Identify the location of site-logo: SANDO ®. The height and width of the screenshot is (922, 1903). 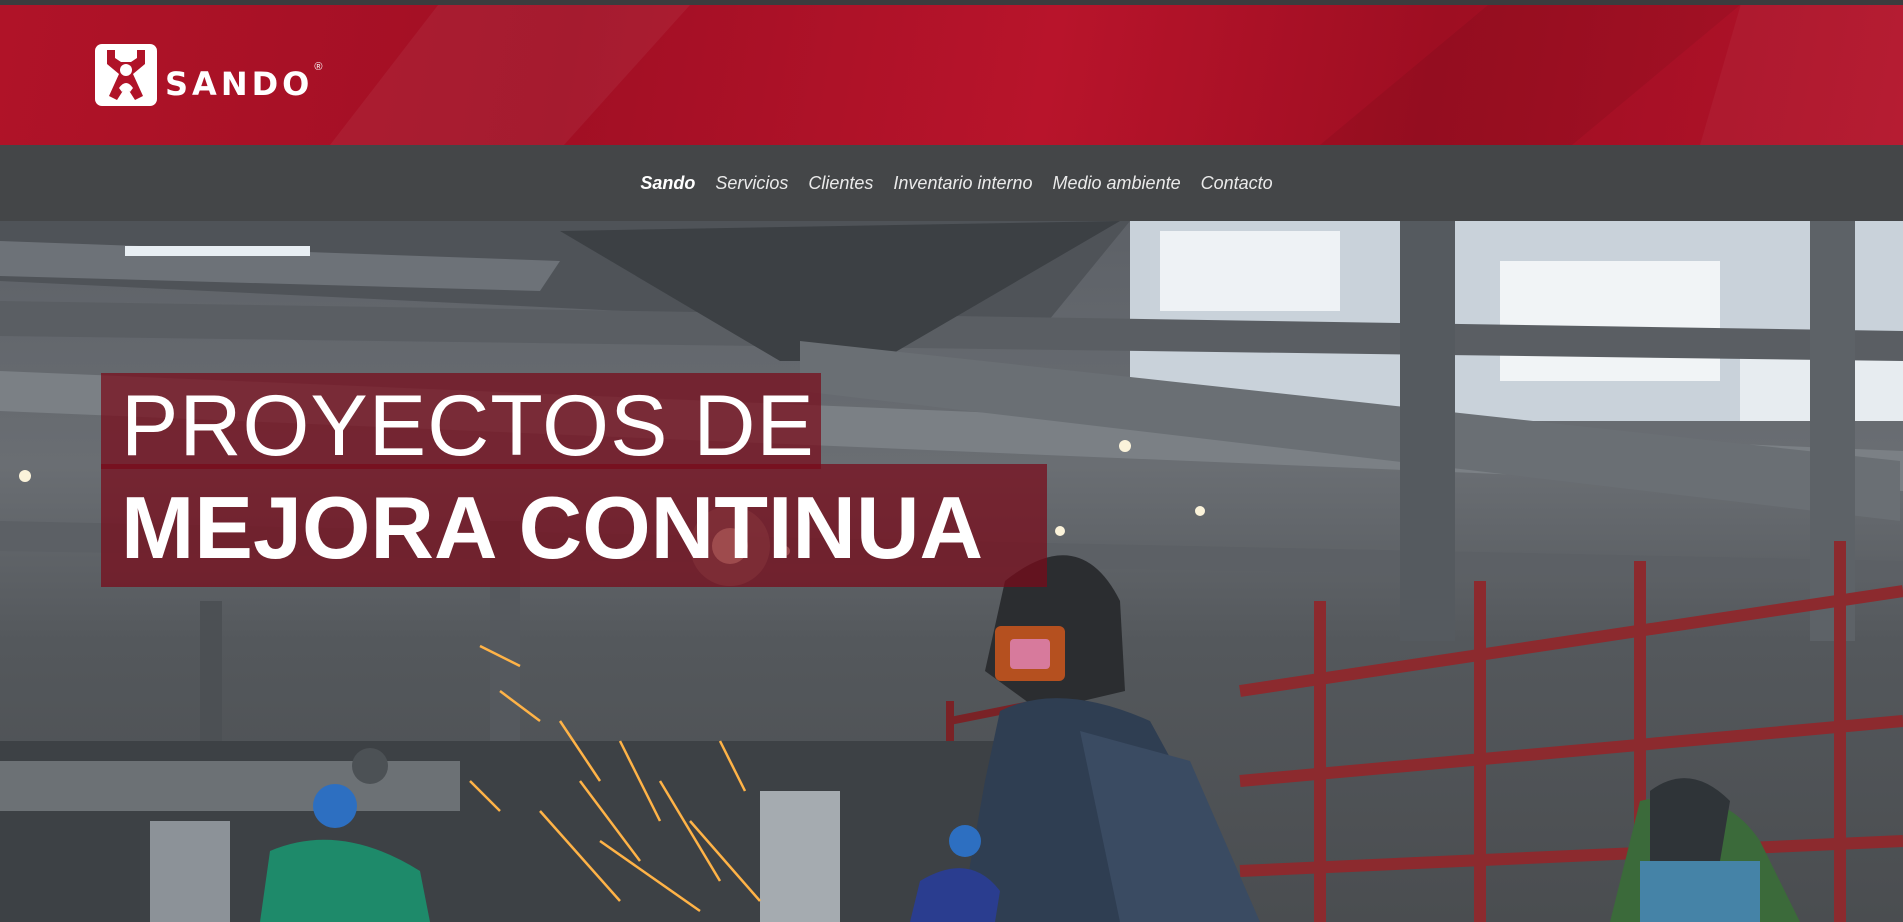
(208, 75).